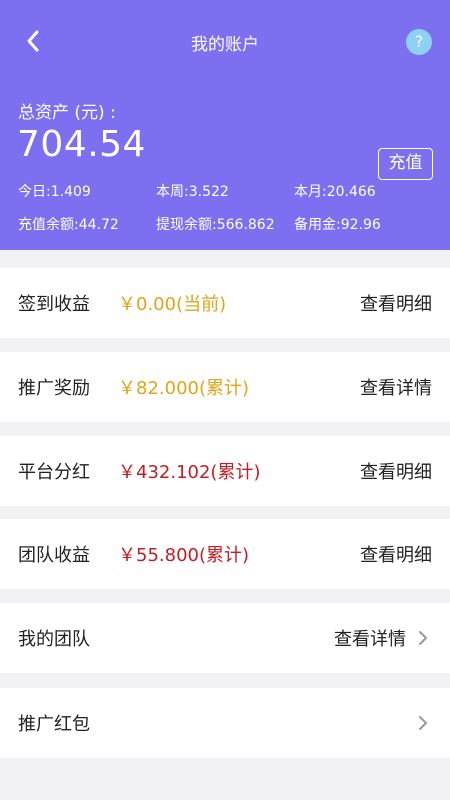  Describe the element at coordinates (192, 192) in the screenshot. I see `stat-week: 本周:3.522` at that location.